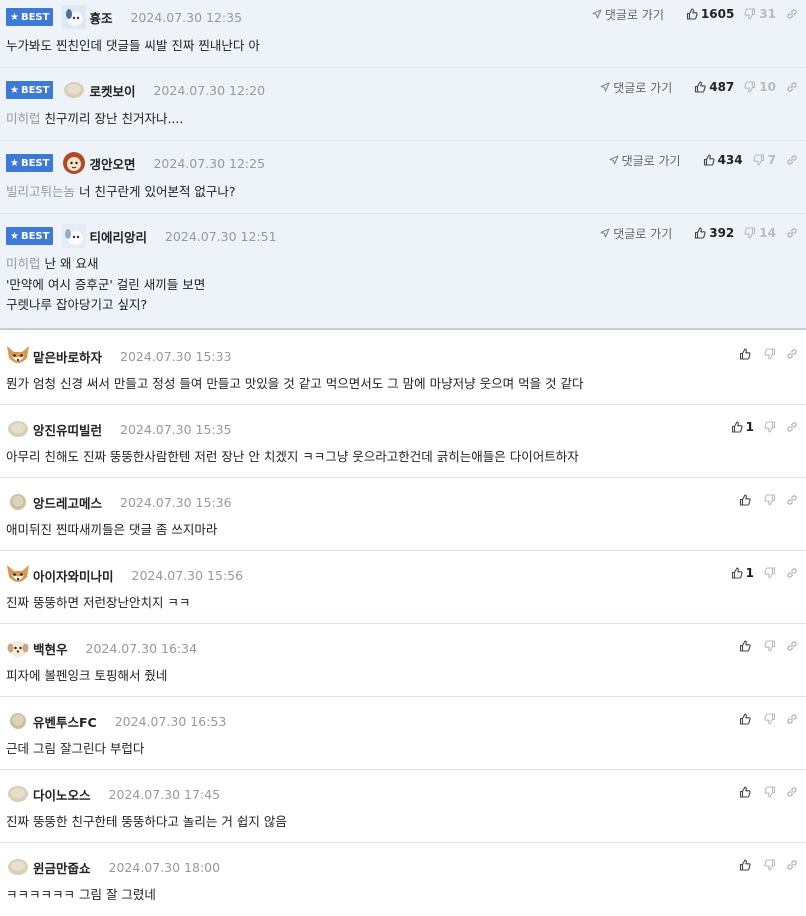 This screenshot has width=806, height=916. Describe the element at coordinates (714, 233) in the screenshot. I see `like-button: 392` at that location.